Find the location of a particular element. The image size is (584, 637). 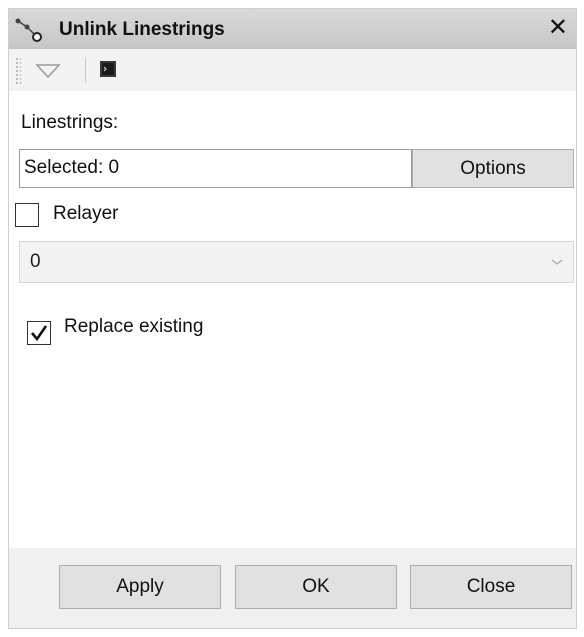

options-button: Options is located at coordinates (493, 168).